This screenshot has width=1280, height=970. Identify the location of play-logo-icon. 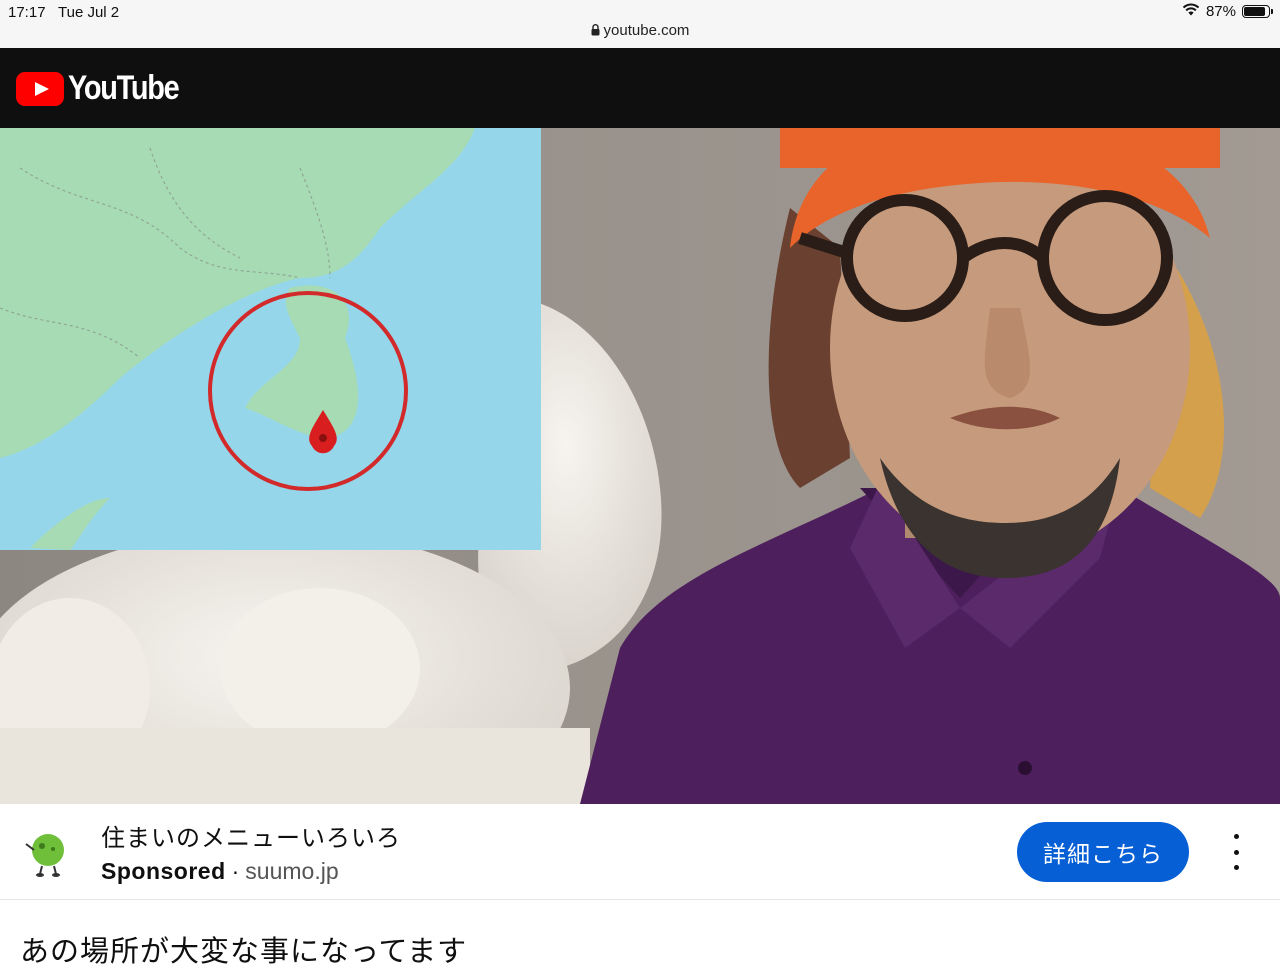
(40, 88).